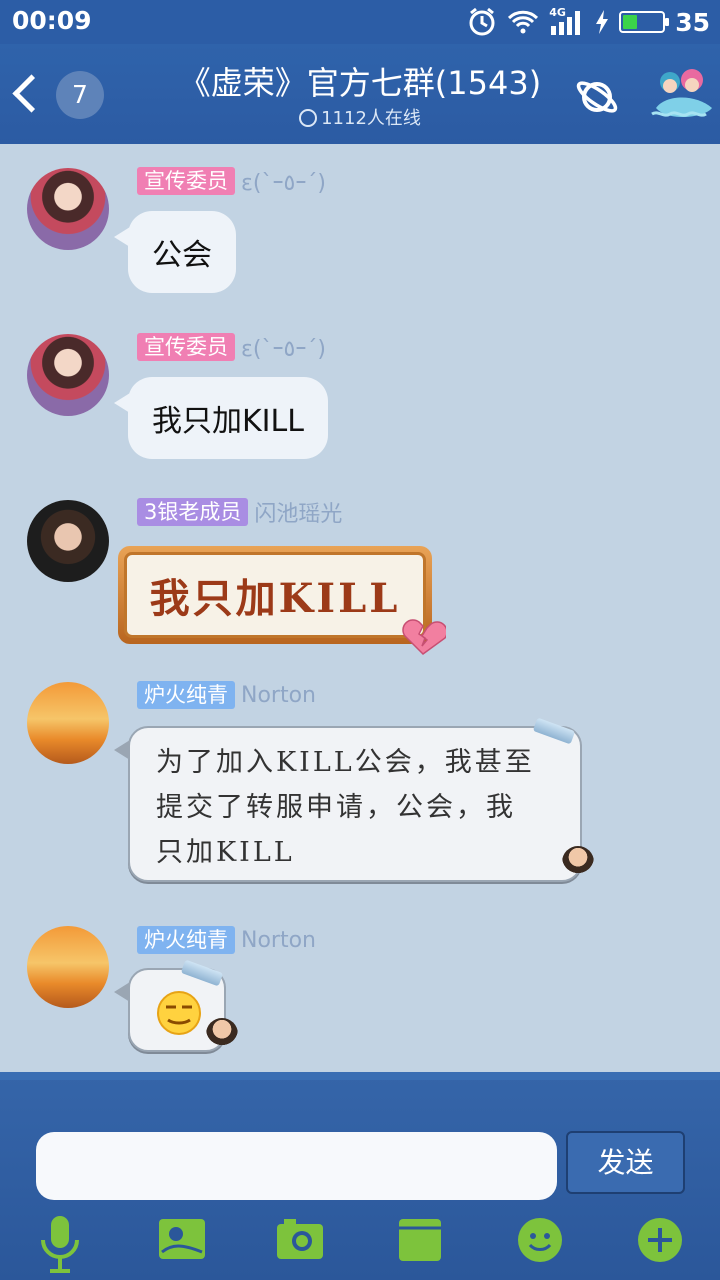 This screenshot has width=720, height=1280. What do you see at coordinates (52, 20) in the screenshot?
I see `clock: 00:09` at bounding box center [52, 20].